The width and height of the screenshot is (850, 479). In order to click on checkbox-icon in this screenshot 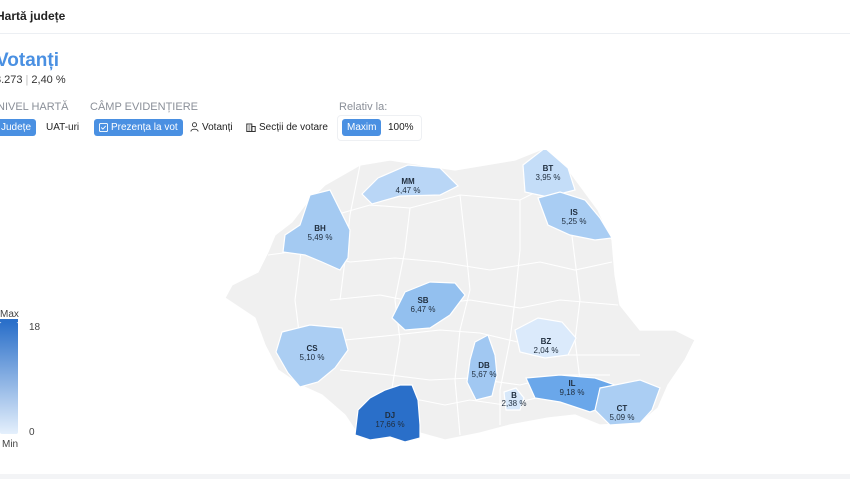, I will do `click(103, 127)`.